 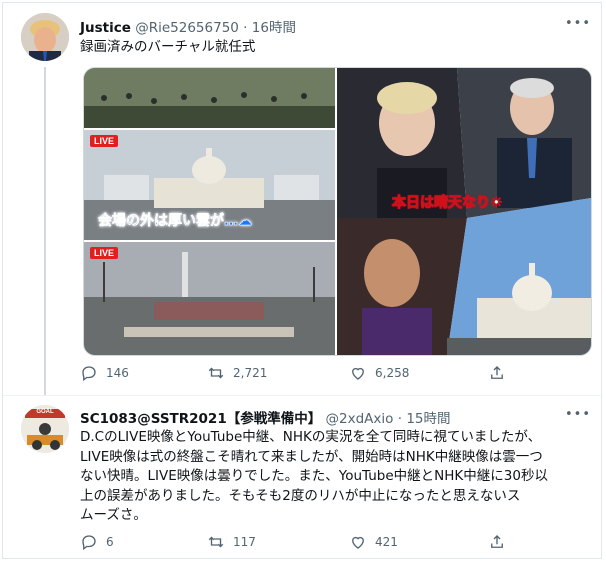 What do you see at coordinates (295, 545) in the screenshot?
I see `tweet-actions: 6 117 421` at bounding box center [295, 545].